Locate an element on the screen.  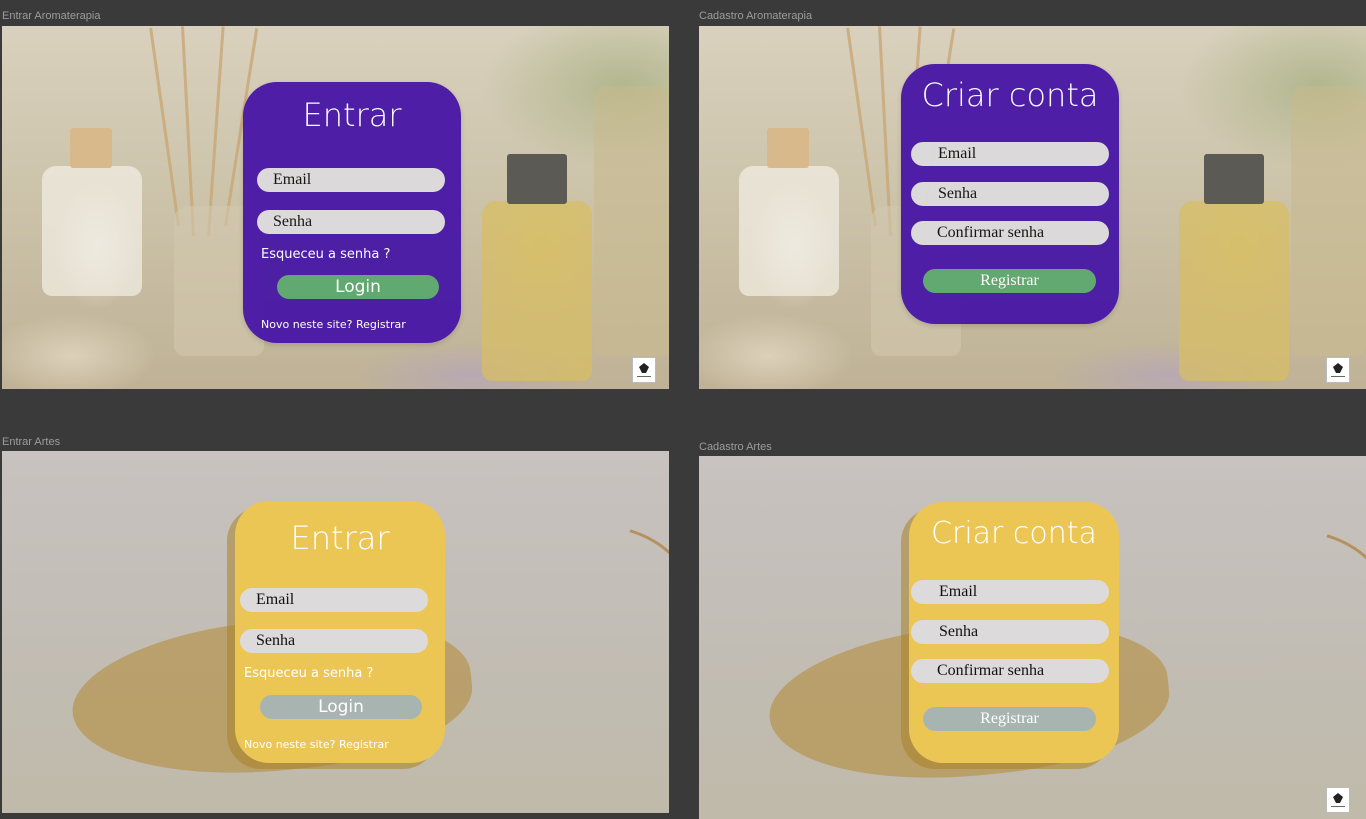
frame-label-entrar-aromaterapia: Entrar Aromaterapia is located at coordinates (51, 16).